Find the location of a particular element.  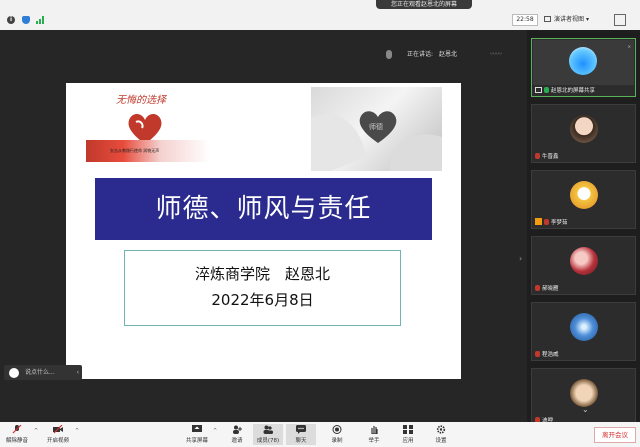

screen-share-preview: ✕ is located at coordinates (583, 62).